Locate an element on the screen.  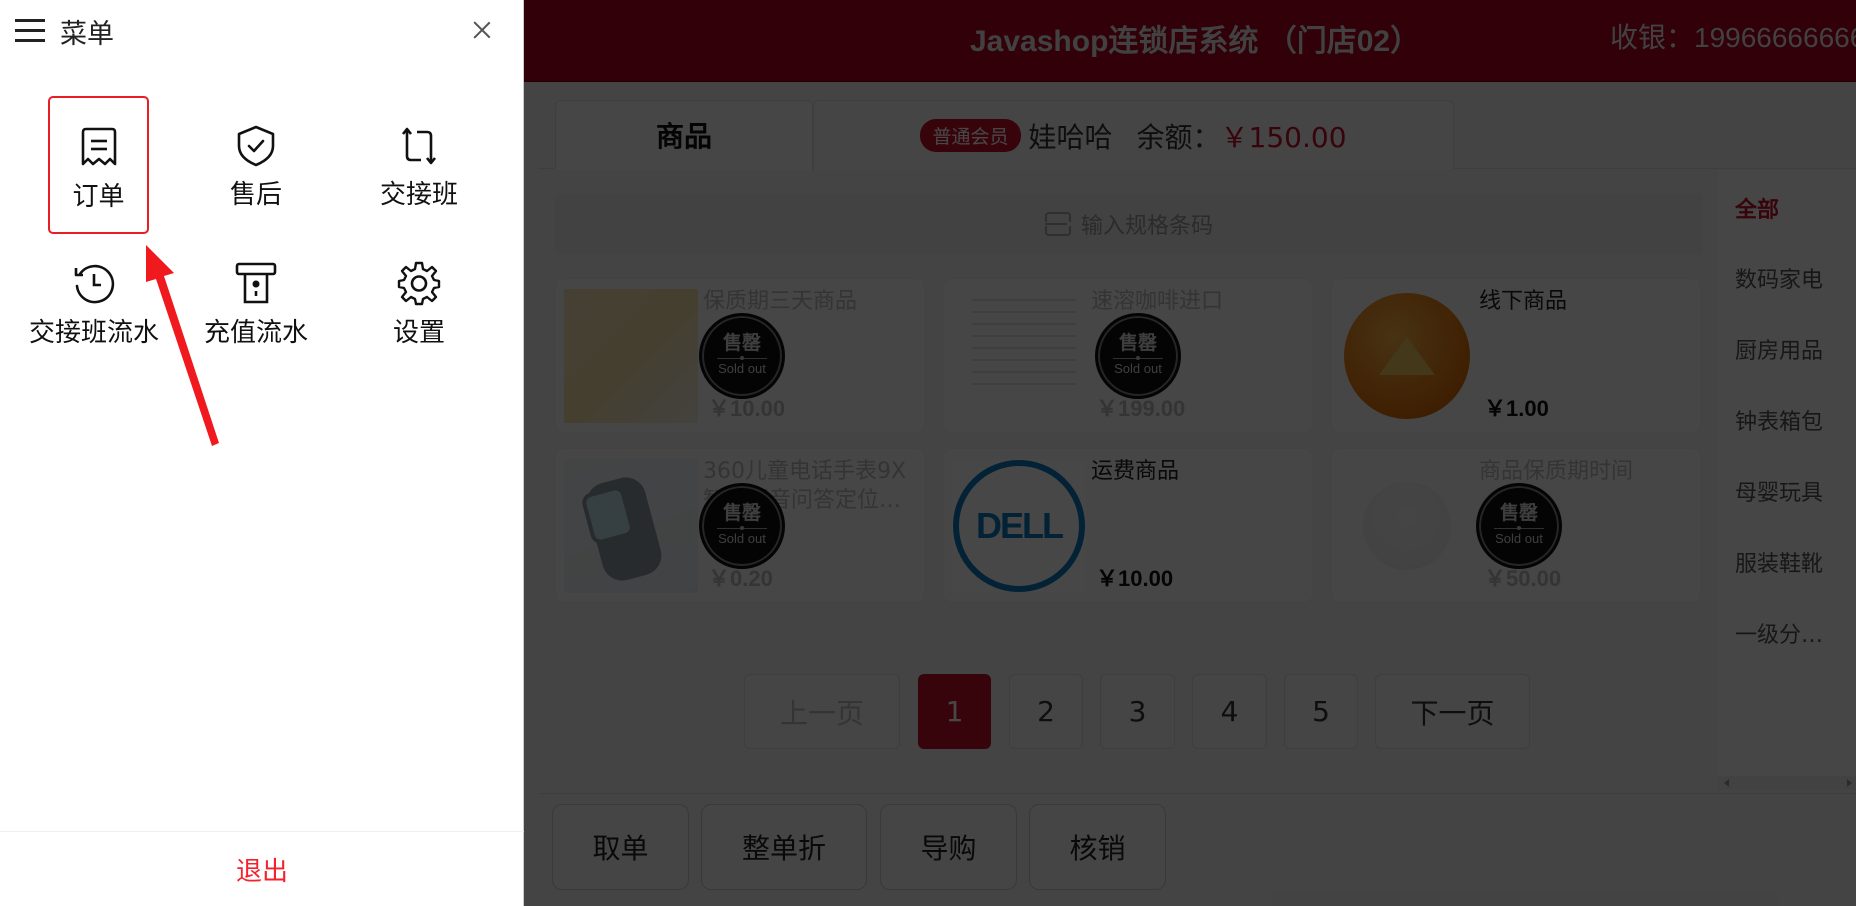
pos-terminal-icon is located at coordinates (256, 283).